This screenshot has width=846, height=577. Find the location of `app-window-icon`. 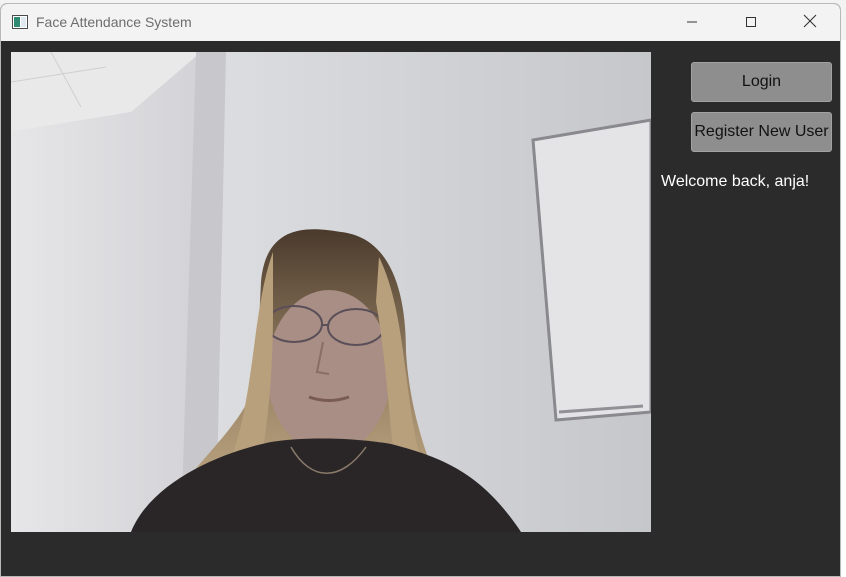

app-window-icon is located at coordinates (20, 21).